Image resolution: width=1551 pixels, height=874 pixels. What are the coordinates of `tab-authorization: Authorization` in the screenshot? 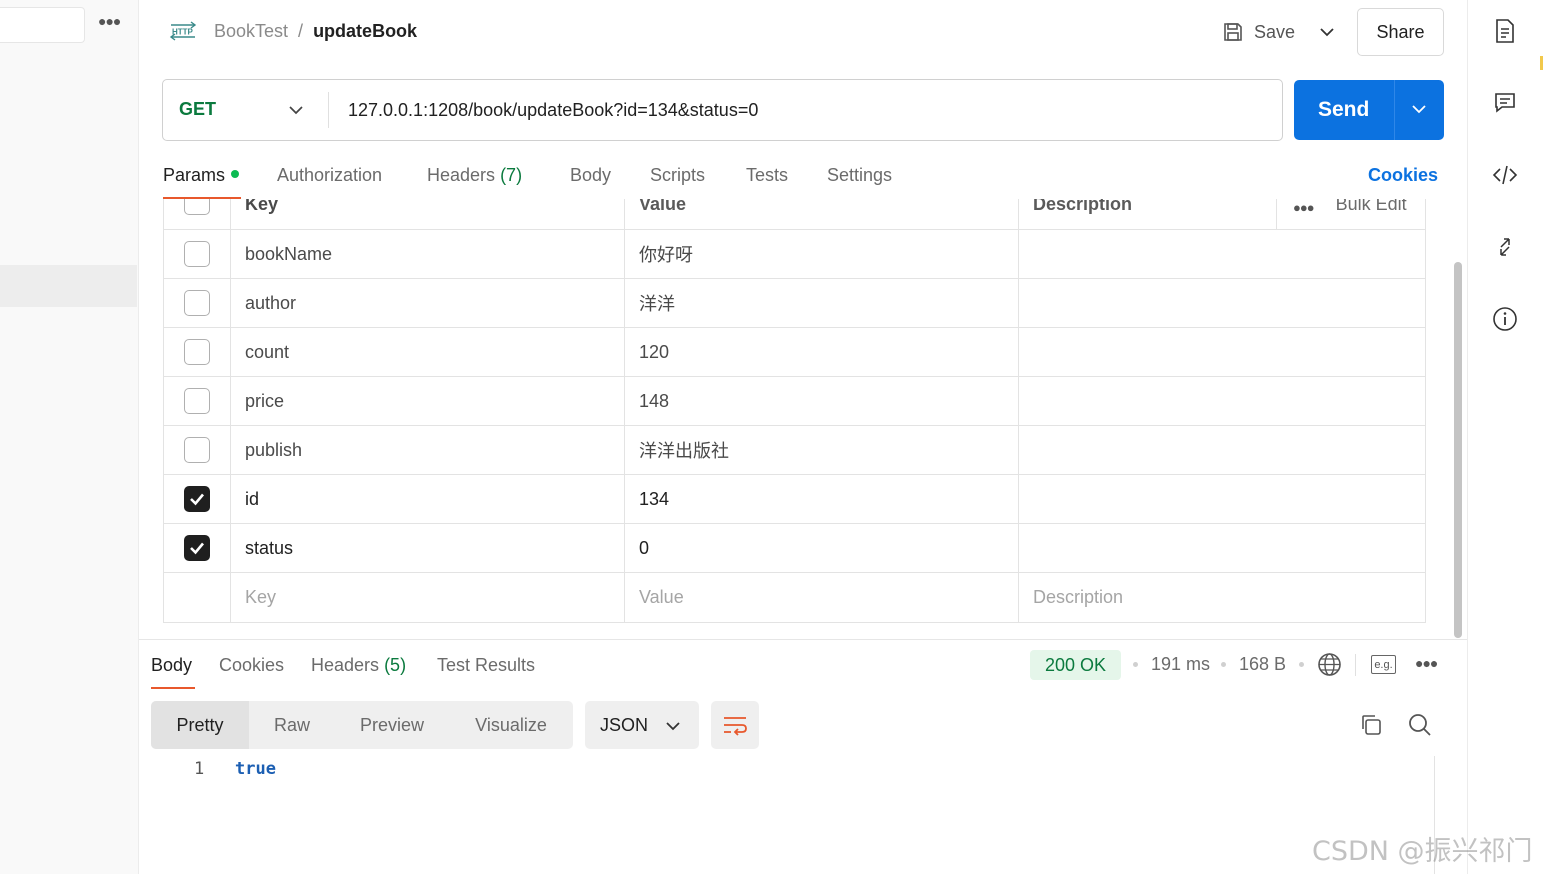 It's located at (329, 175).